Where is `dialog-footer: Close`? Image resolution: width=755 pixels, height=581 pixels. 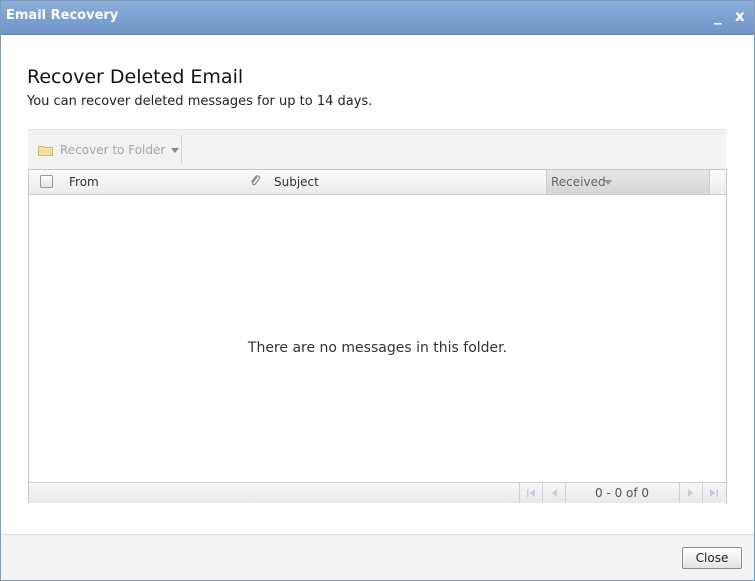 dialog-footer: Close is located at coordinates (377, 557).